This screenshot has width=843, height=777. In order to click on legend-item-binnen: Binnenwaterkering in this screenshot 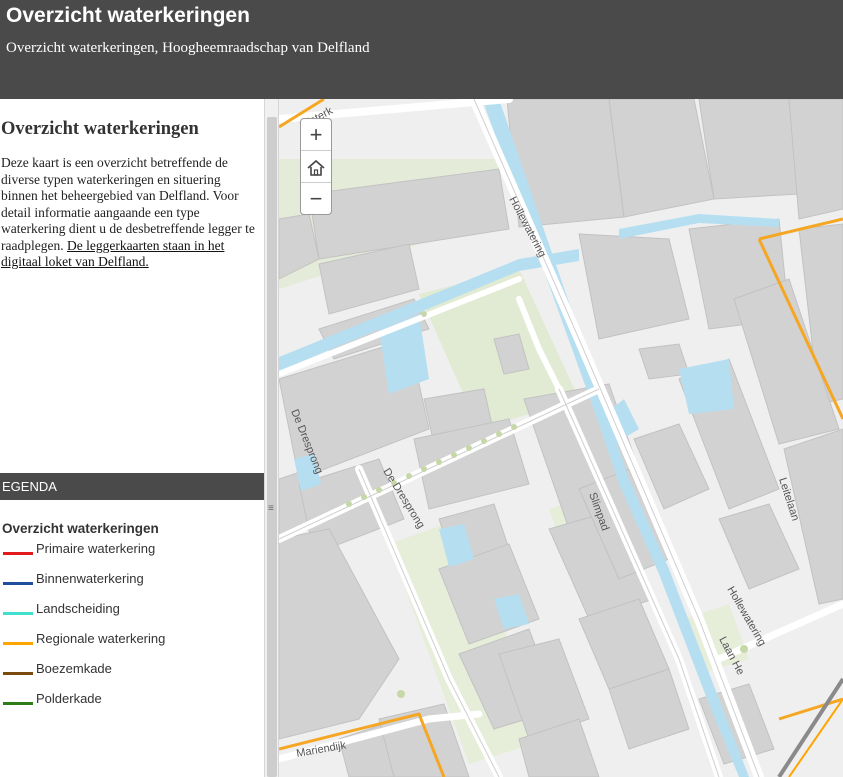, I will do `click(128, 581)`.